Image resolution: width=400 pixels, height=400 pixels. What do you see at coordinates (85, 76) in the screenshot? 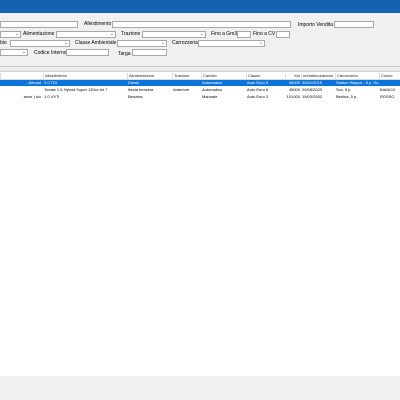
I see `column-header-allestimento: Allestimento` at bounding box center [85, 76].